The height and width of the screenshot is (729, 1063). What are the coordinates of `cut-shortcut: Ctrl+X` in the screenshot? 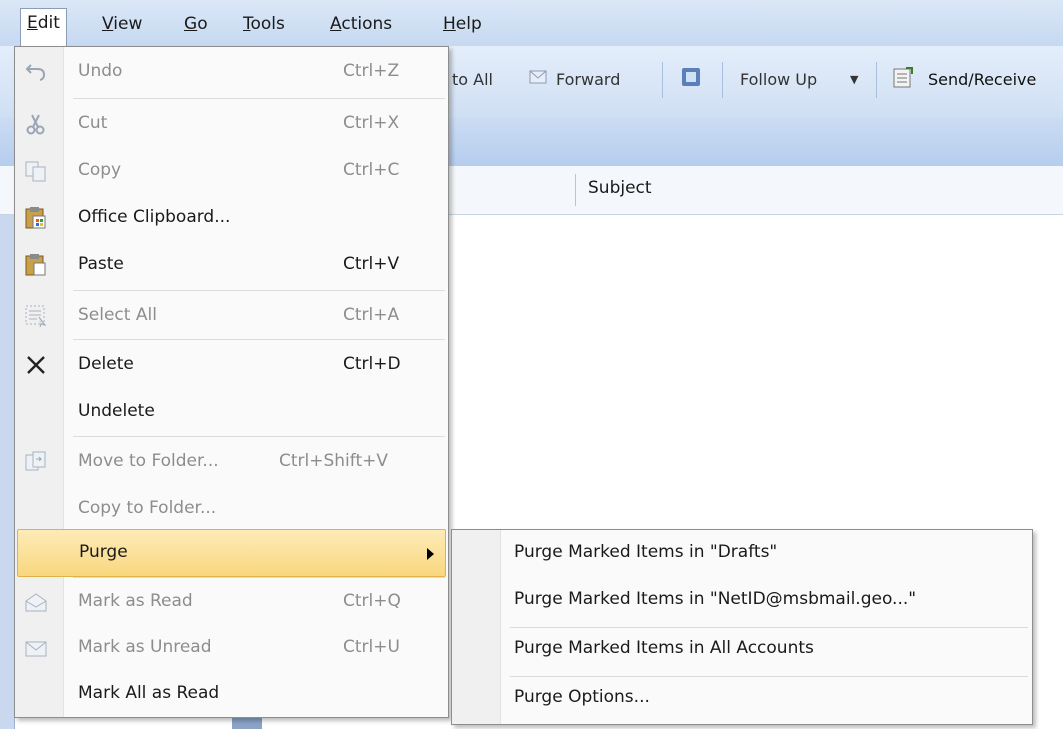 It's located at (371, 123).